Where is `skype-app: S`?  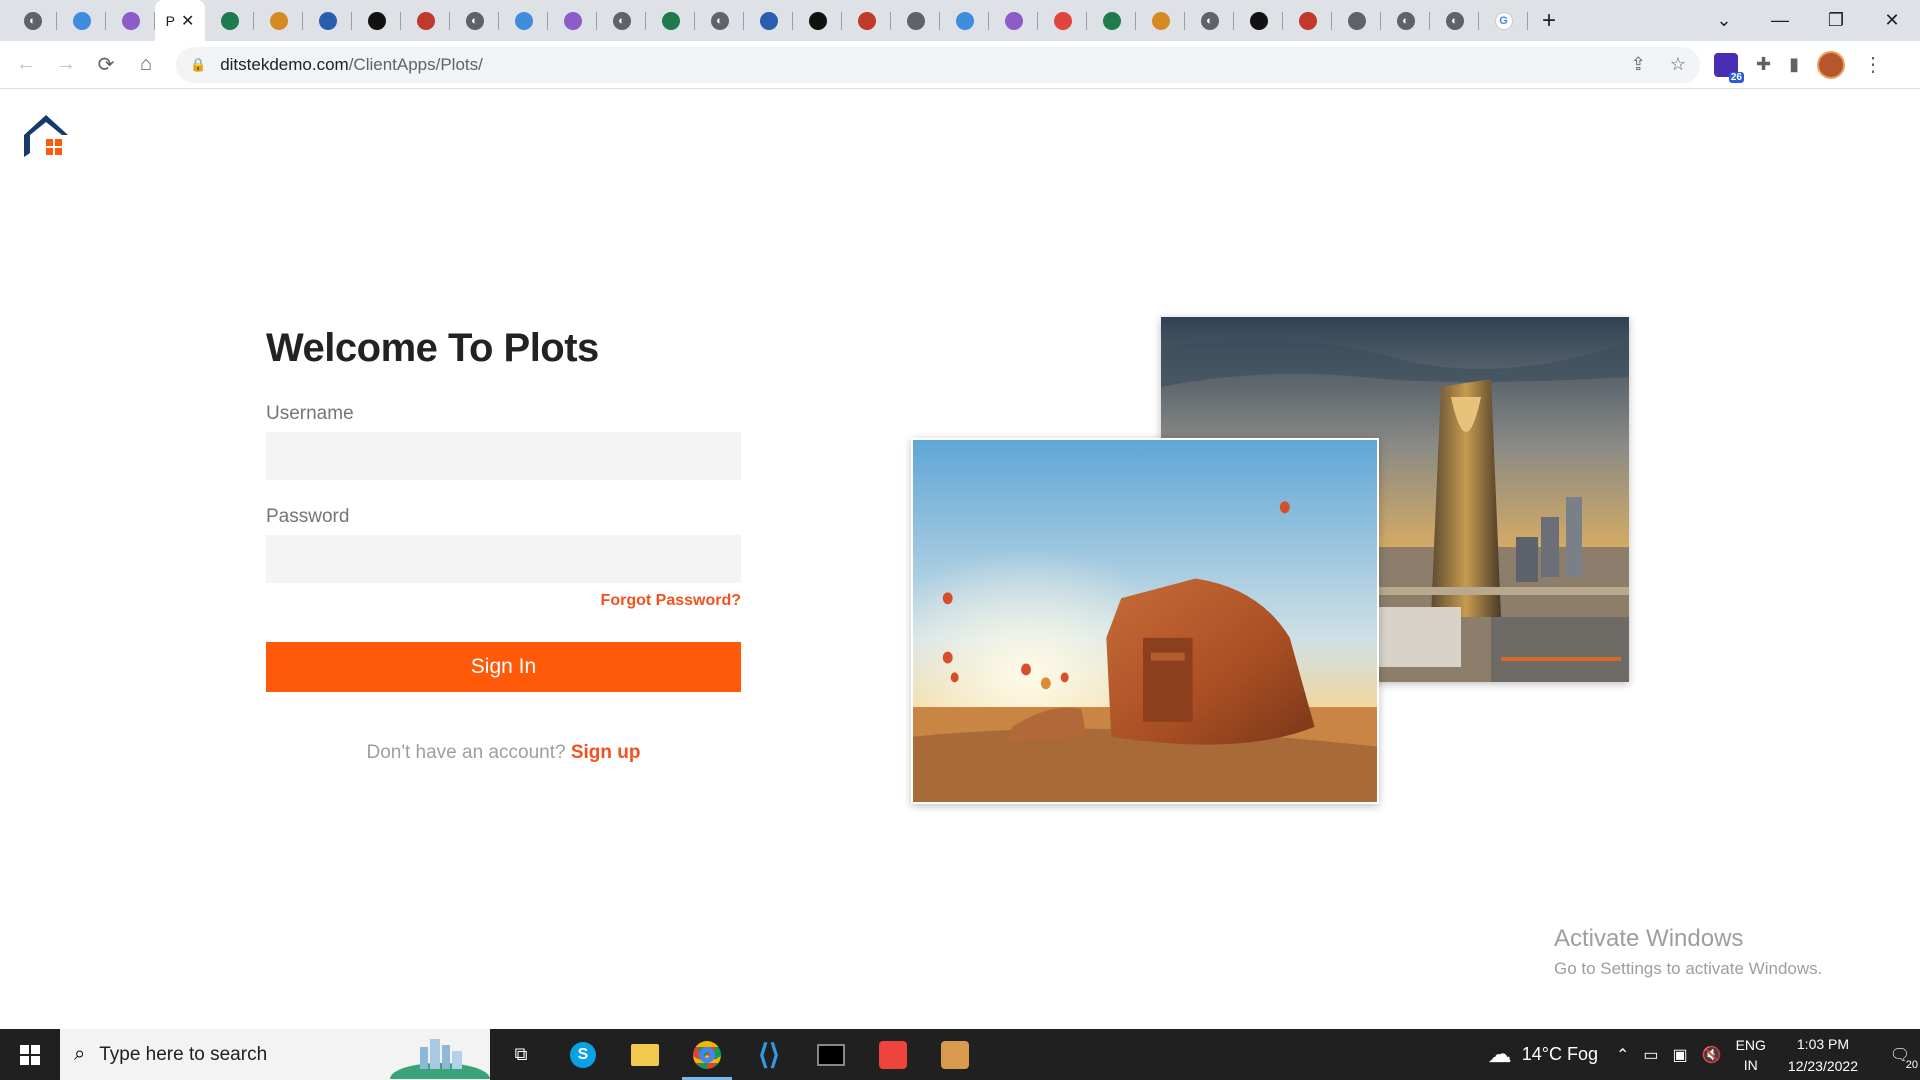 skype-app: S is located at coordinates (583, 1054).